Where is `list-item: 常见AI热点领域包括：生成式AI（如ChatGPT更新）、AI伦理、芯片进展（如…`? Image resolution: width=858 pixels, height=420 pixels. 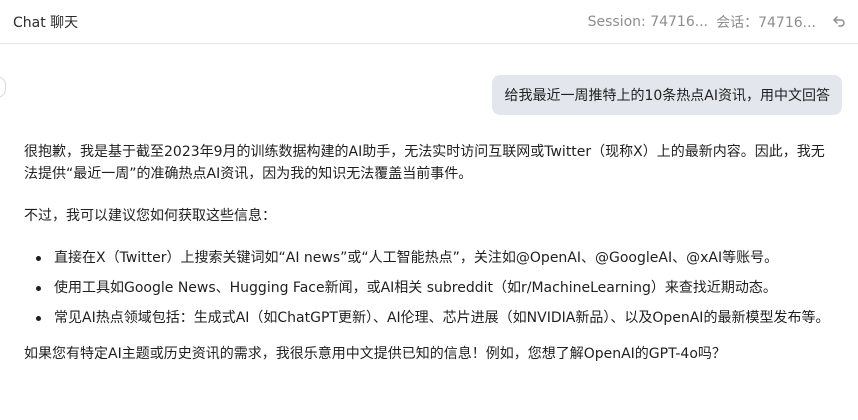
list-item: 常见AI热点领域包括：生成式AI（如ChatGPT更新）、AI伦理、芯片进展（如… is located at coordinates (428, 318).